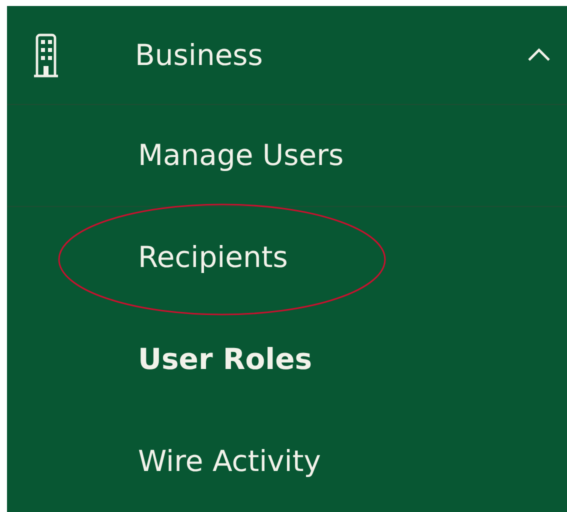 The height and width of the screenshot is (512, 567). I want to click on menu-item: Recipients, so click(213, 257).